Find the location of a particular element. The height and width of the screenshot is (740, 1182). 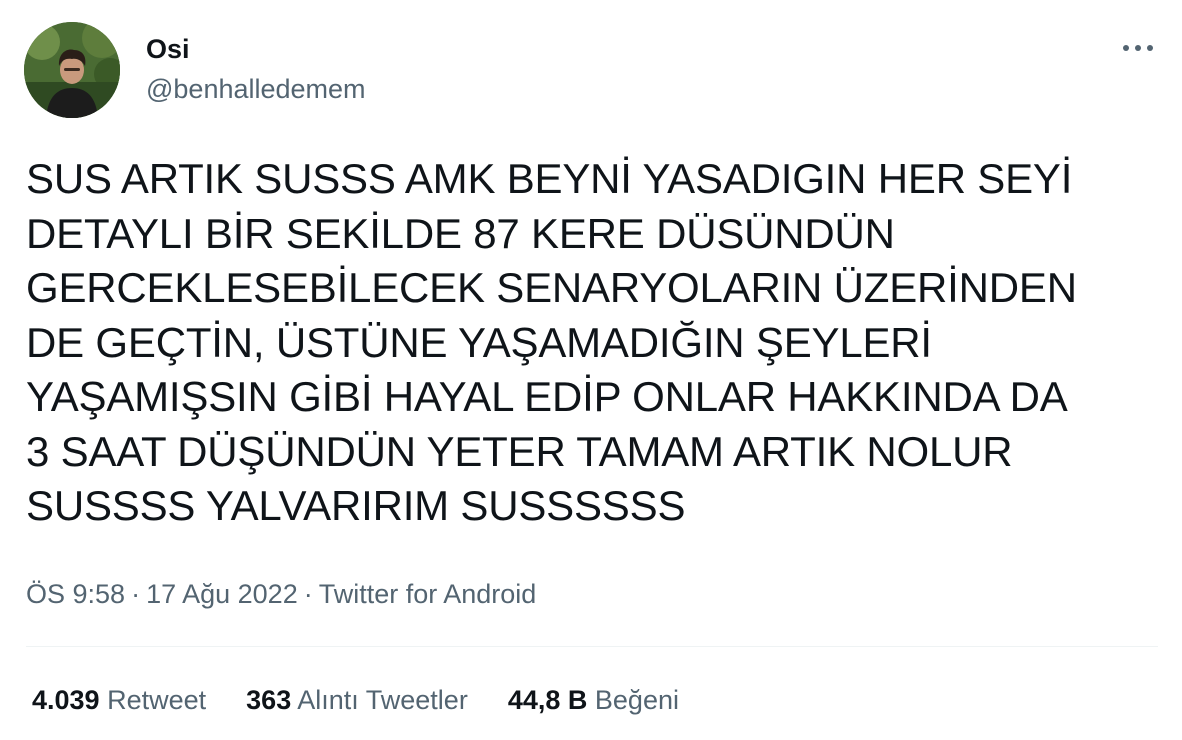

more-horizontal-icon is located at coordinates (1138, 48).